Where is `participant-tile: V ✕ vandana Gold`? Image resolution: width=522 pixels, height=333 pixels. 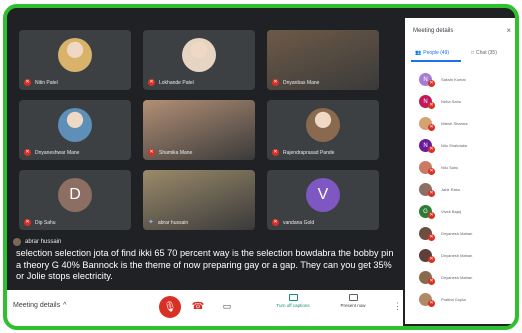
participant-tile: V ✕ vandana Gold is located at coordinates (323, 200).